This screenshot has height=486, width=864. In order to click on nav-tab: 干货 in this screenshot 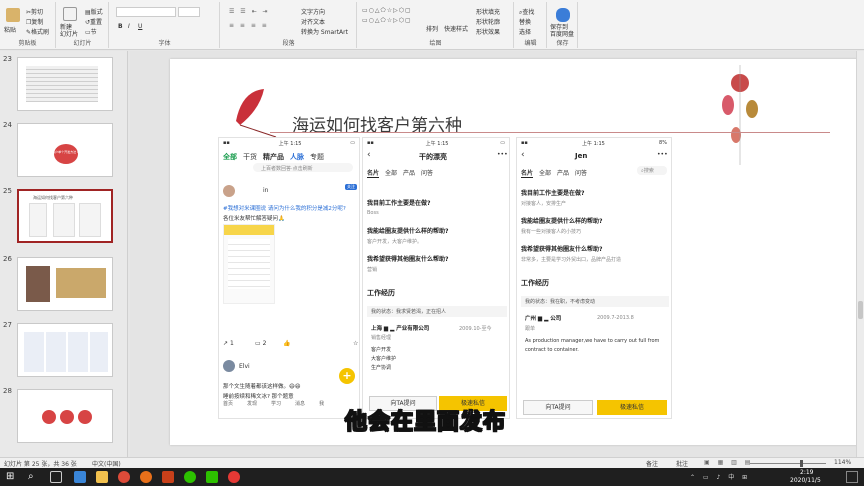, I will do `click(250, 157)`.